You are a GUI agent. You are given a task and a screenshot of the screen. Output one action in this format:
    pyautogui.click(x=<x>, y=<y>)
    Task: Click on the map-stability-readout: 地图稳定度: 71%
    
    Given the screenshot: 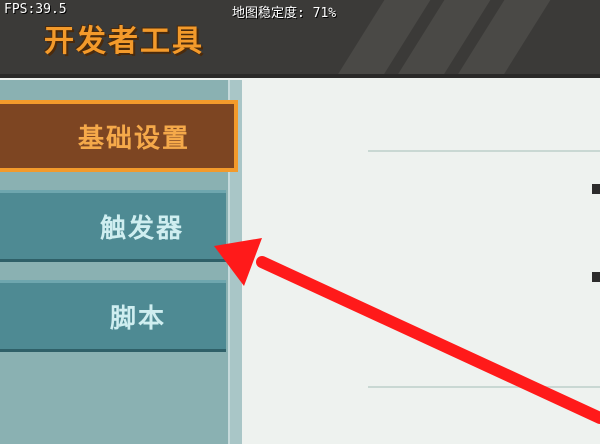 What is the action you would take?
    pyautogui.click(x=284, y=13)
    